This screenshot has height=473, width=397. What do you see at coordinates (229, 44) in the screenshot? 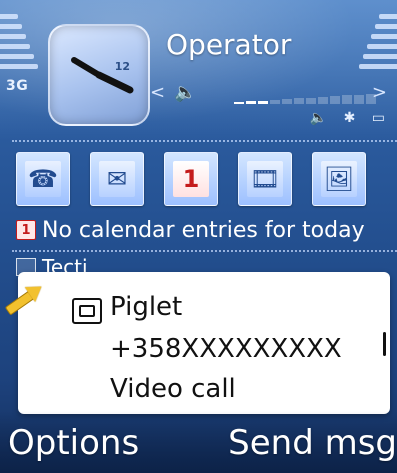
I see `operator-name: Operator` at bounding box center [229, 44].